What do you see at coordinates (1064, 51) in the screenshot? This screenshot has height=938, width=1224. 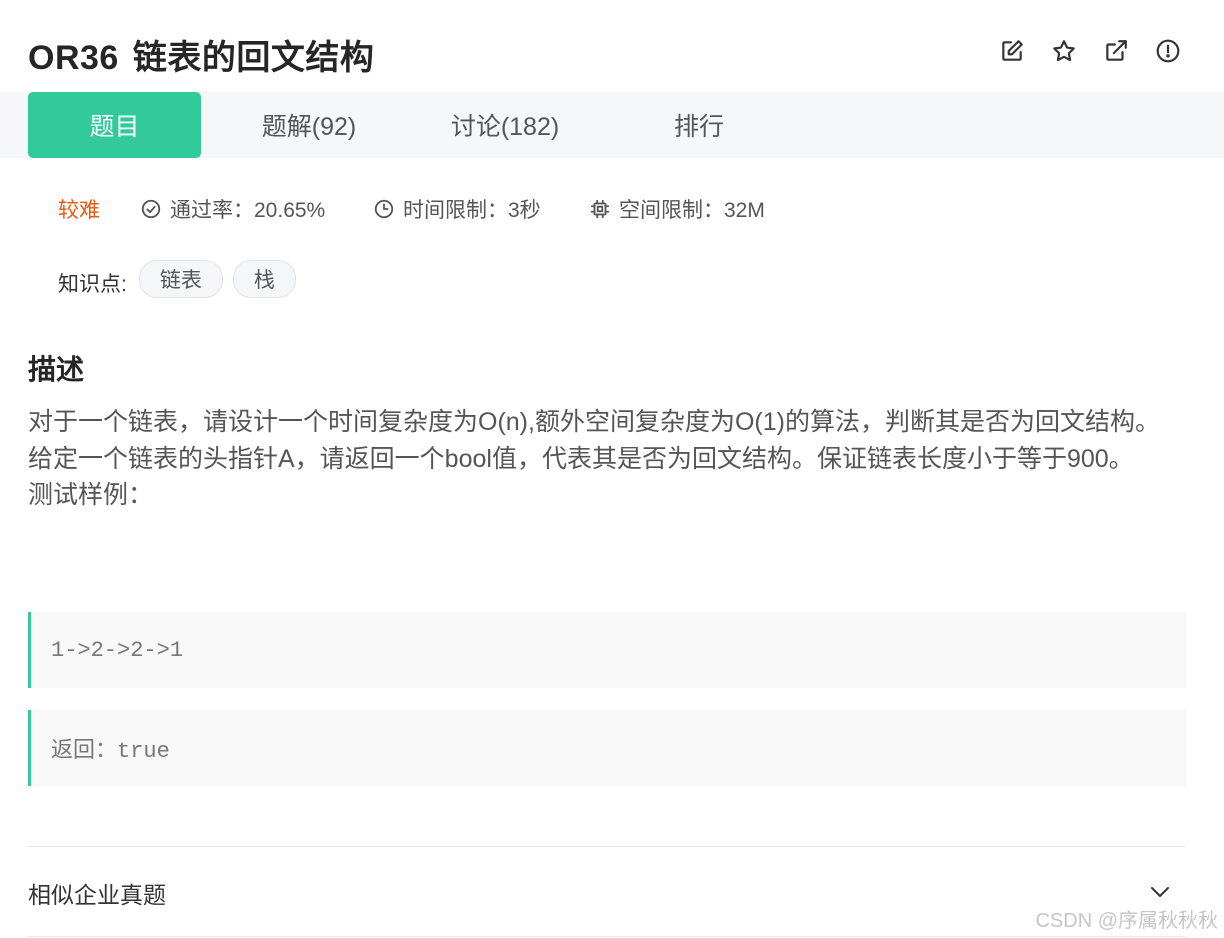 I see `star-icon` at bounding box center [1064, 51].